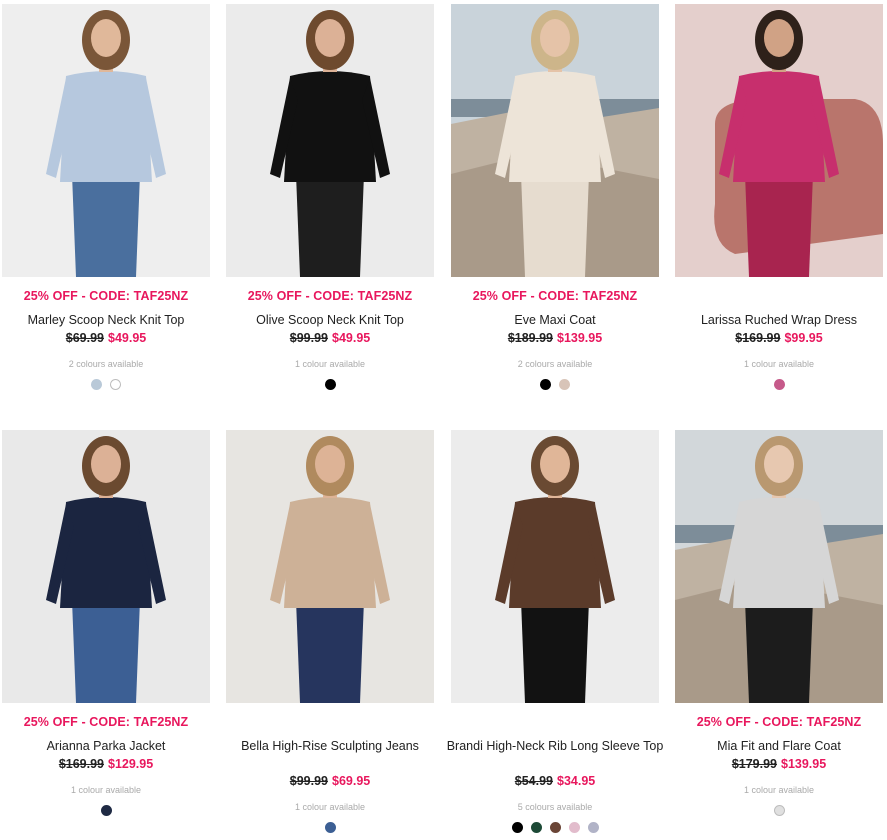 The width and height of the screenshot is (887, 840). I want to click on colours-available-text: 5 colours available, so click(555, 807).